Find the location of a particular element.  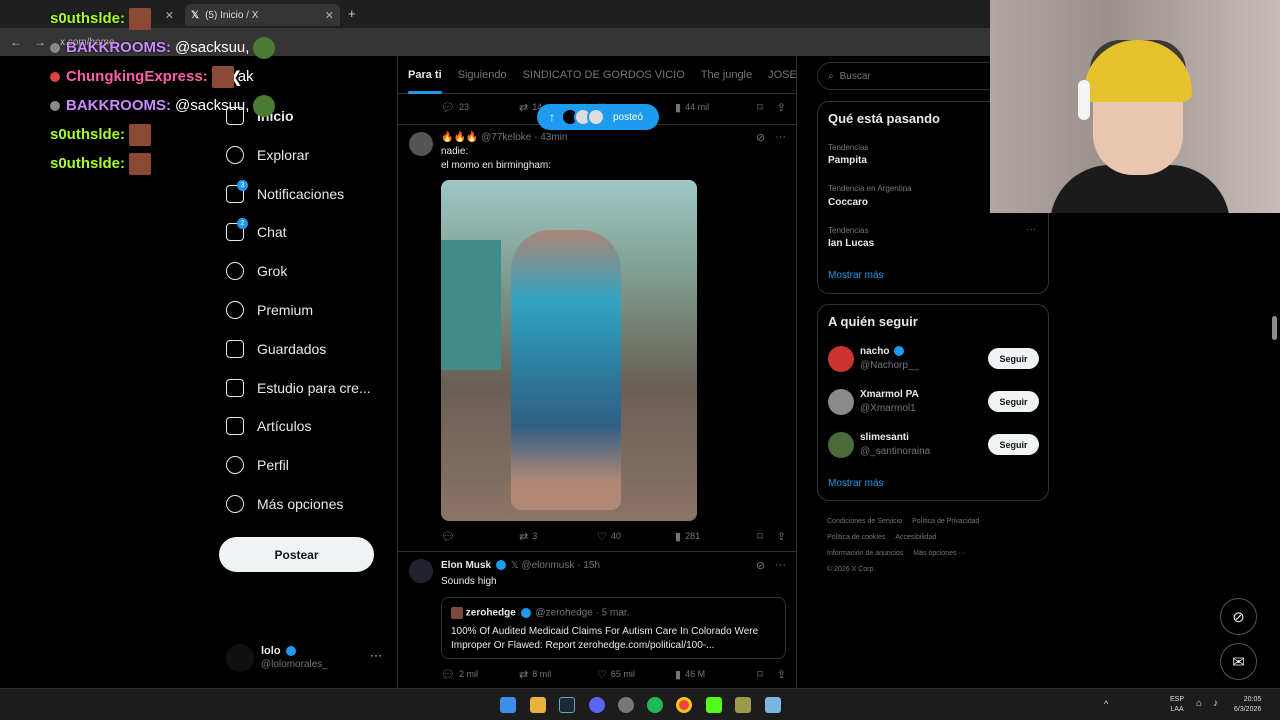

language-indicator: ESP LAA is located at coordinates (1177, 705).